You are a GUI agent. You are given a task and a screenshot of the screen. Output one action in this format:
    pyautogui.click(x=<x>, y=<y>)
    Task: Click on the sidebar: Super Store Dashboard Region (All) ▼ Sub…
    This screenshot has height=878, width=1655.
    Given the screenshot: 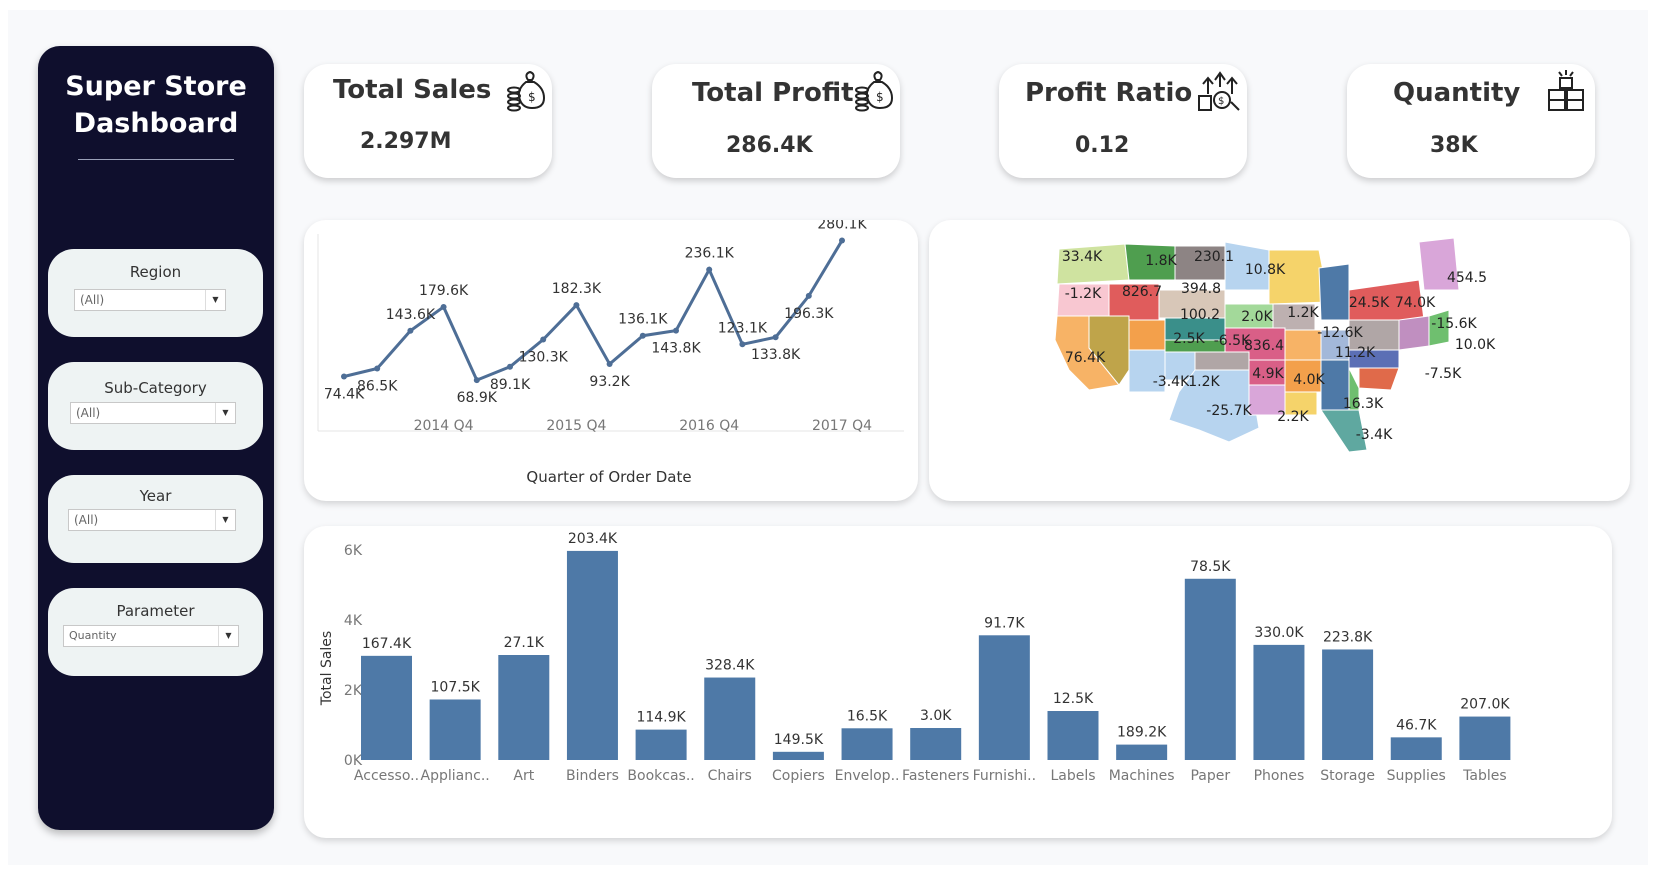 What is the action you would take?
    pyautogui.click(x=156, y=438)
    